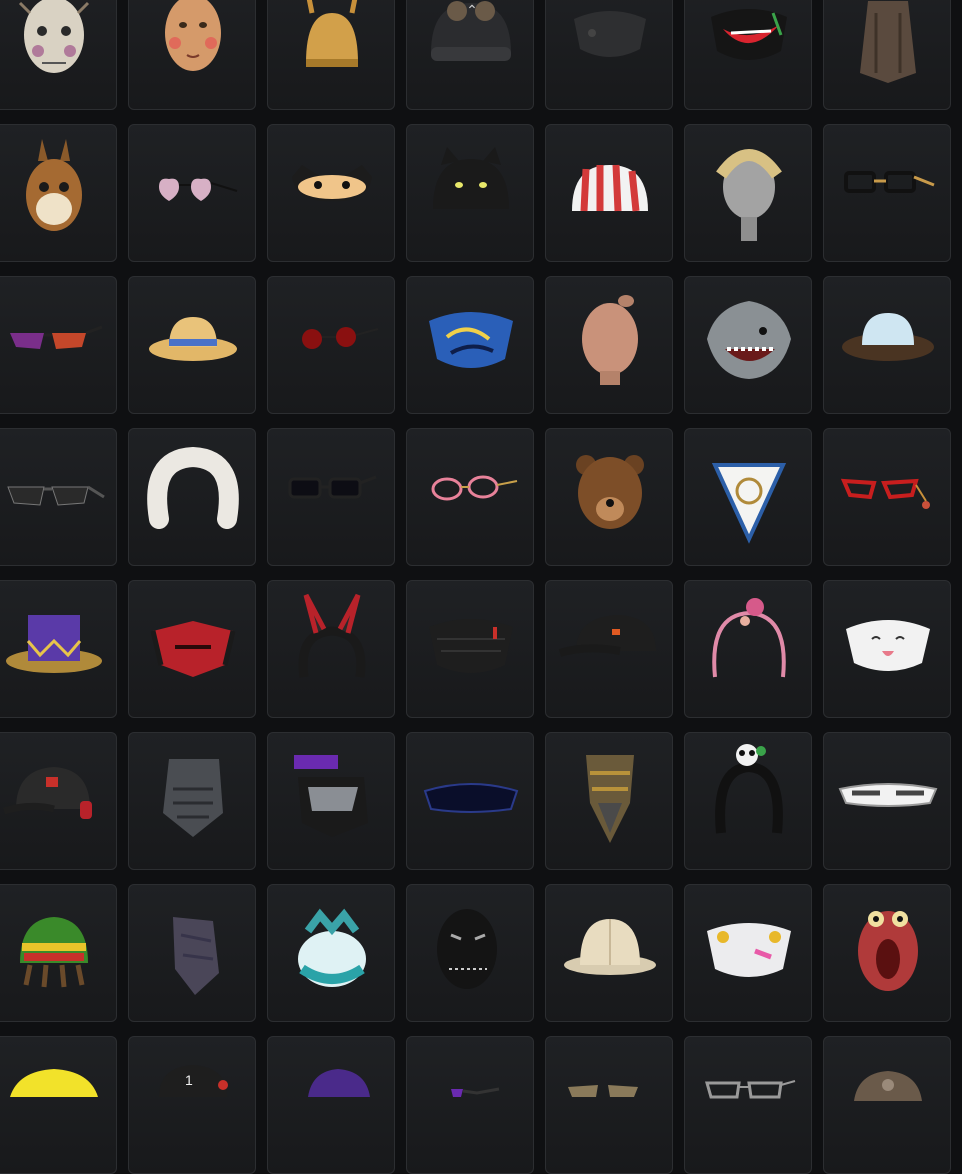  I want to click on purple-scarf-icon, so click(196, 956).